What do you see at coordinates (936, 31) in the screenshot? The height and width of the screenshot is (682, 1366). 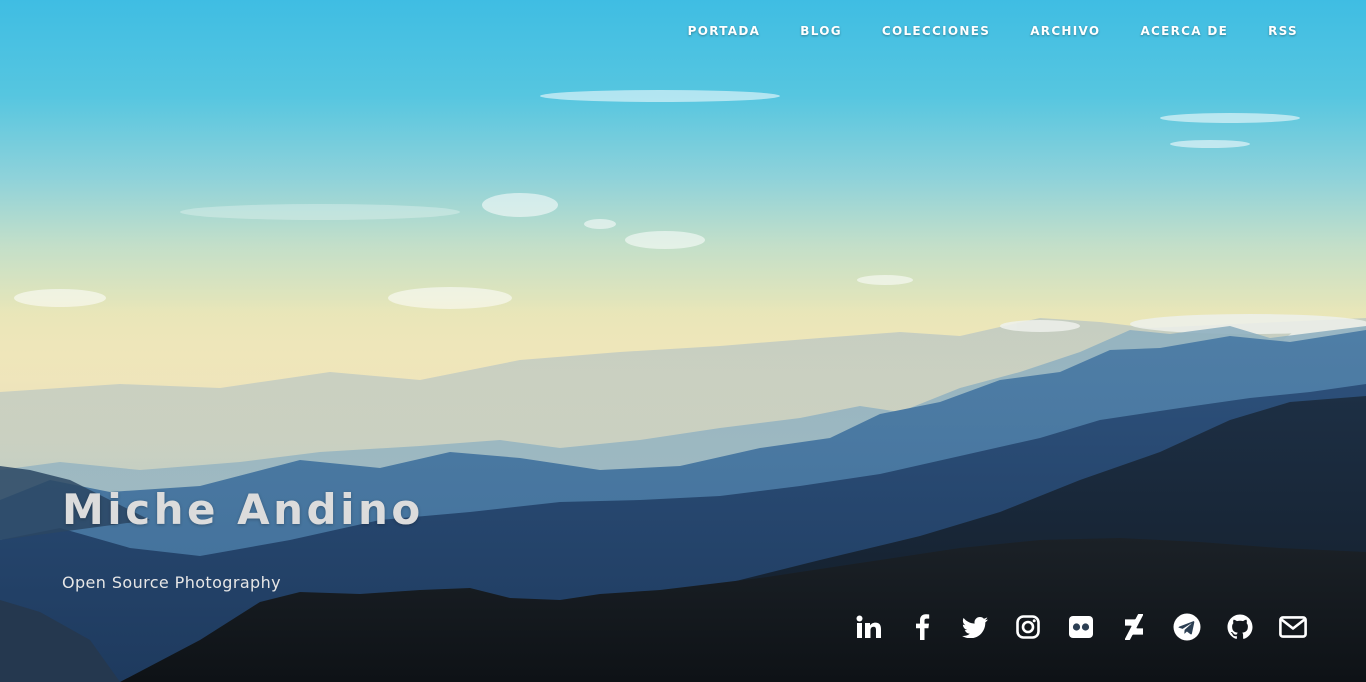 I see `nav-link-colecciones: COLECCIONES` at bounding box center [936, 31].